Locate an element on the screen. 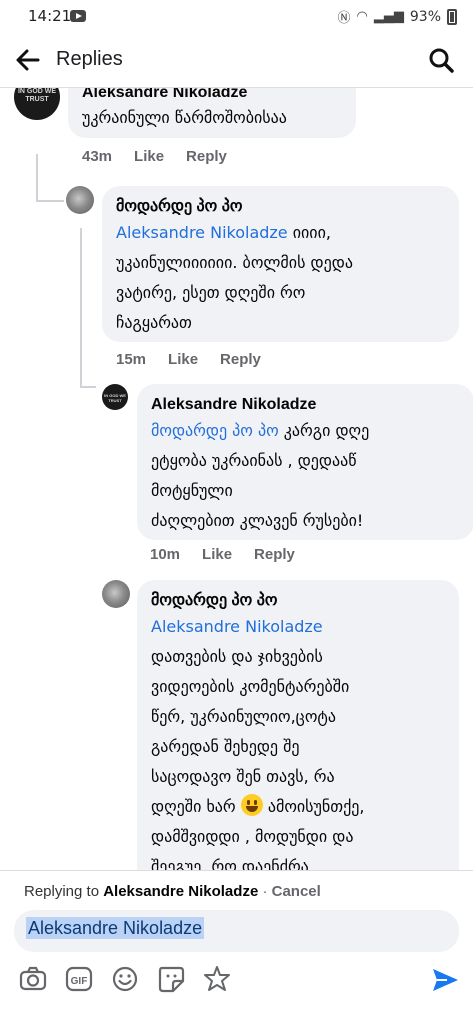 Image resolution: width=473 pixels, height=1024 pixels. comment-text-line: დათვების და ჯიხვების is located at coordinates (237, 656).